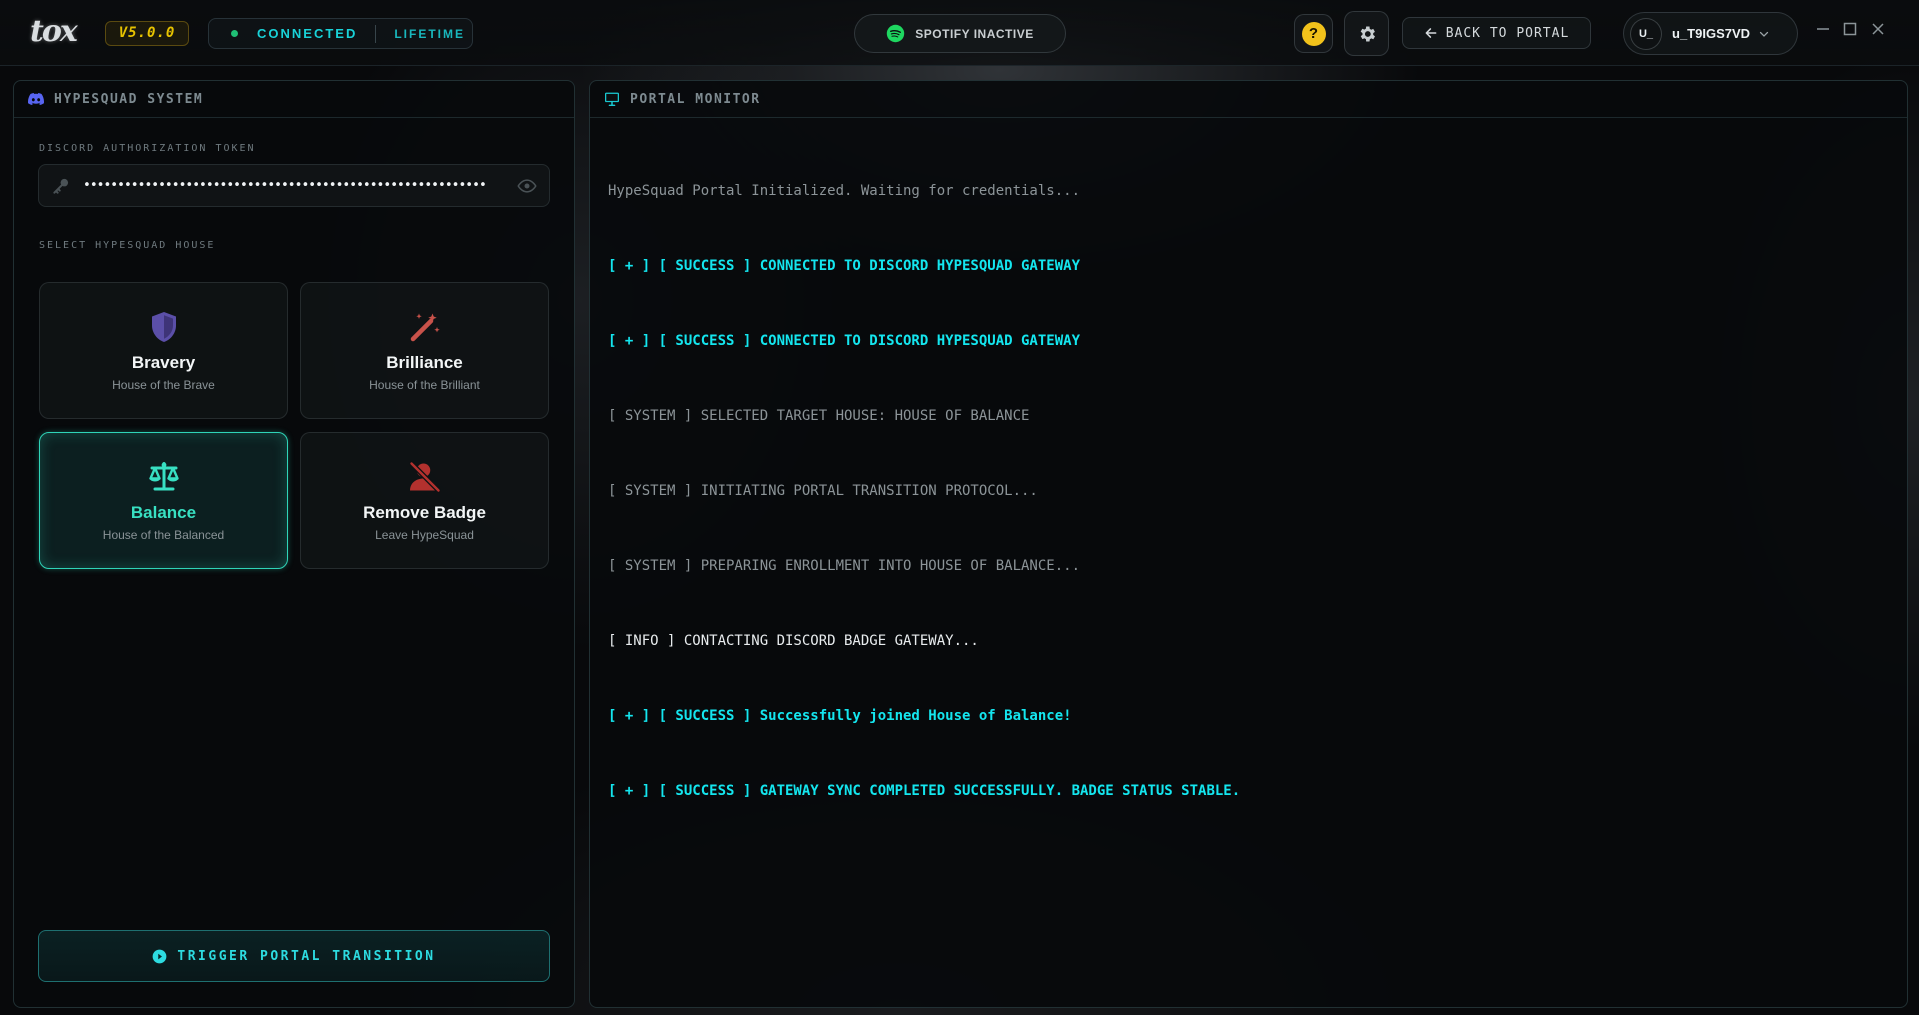 This screenshot has width=1919, height=1015. Describe the element at coordinates (299, 185) in the screenshot. I see `token-input` at that location.